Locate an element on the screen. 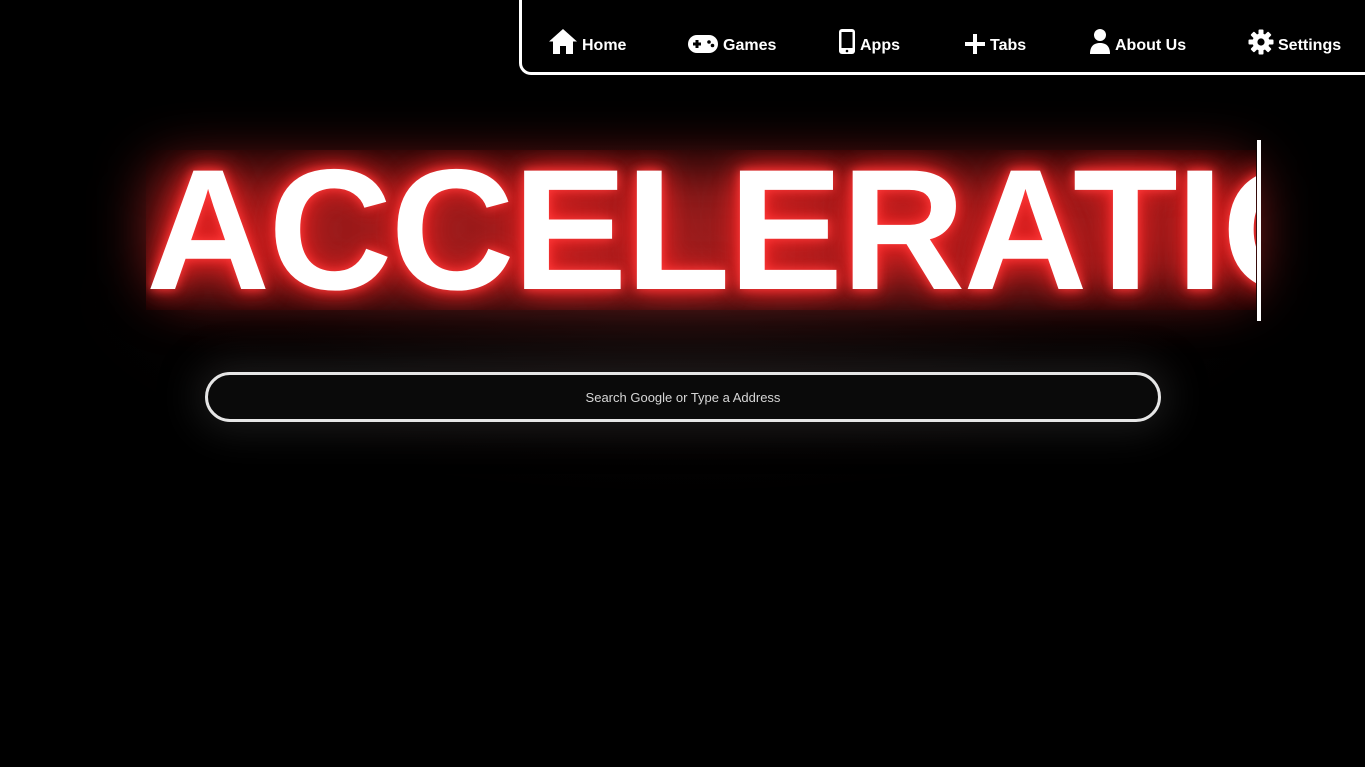 Image resolution: width=1365 pixels, height=767 pixels. home-icon is located at coordinates (563, 41).